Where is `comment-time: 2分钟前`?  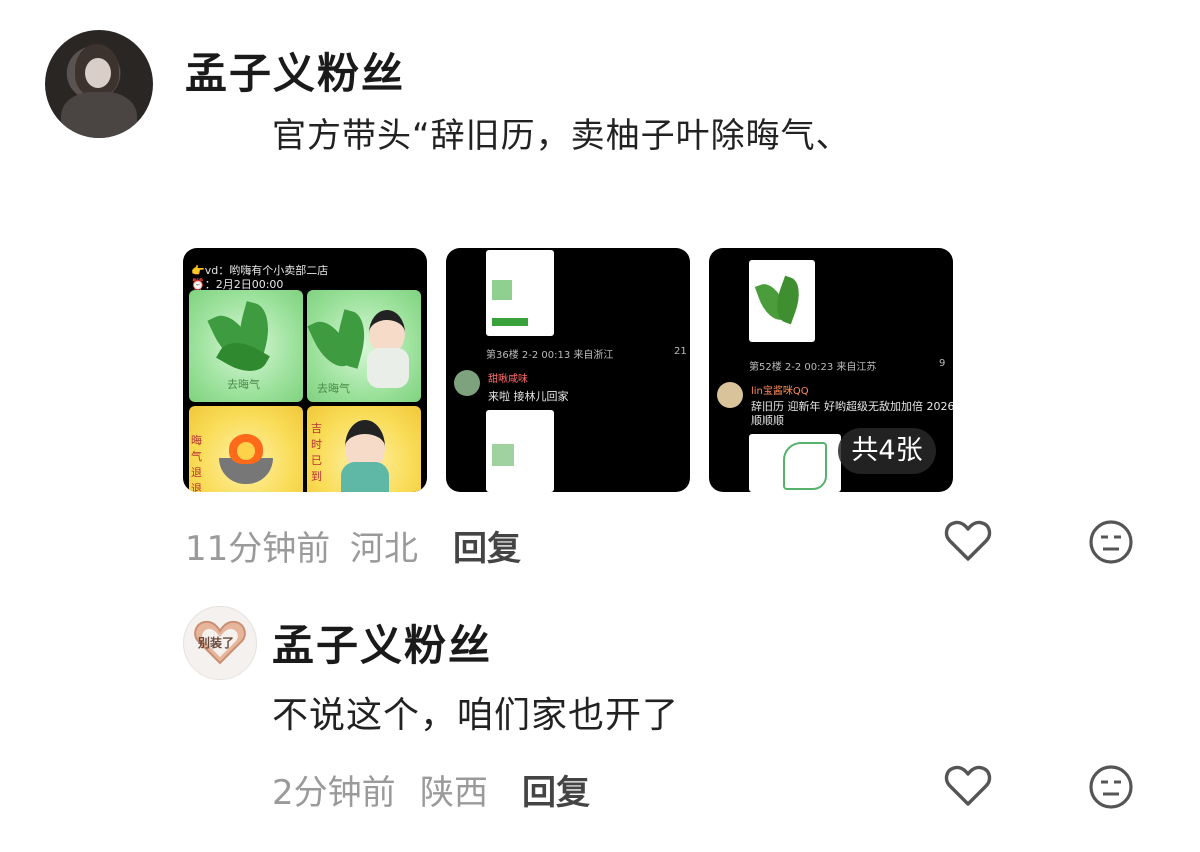
comment-time: 2分钟前 is located at coordinates (334, 793).